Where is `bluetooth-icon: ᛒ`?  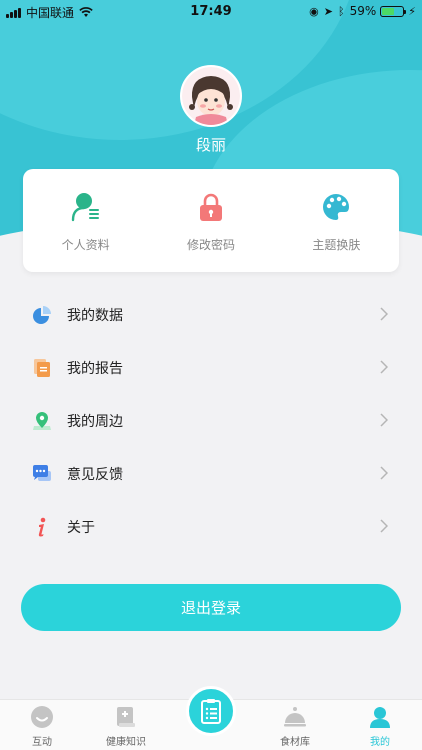
bluetooth-icon: ᛒ is located at coordinates (341, 11).